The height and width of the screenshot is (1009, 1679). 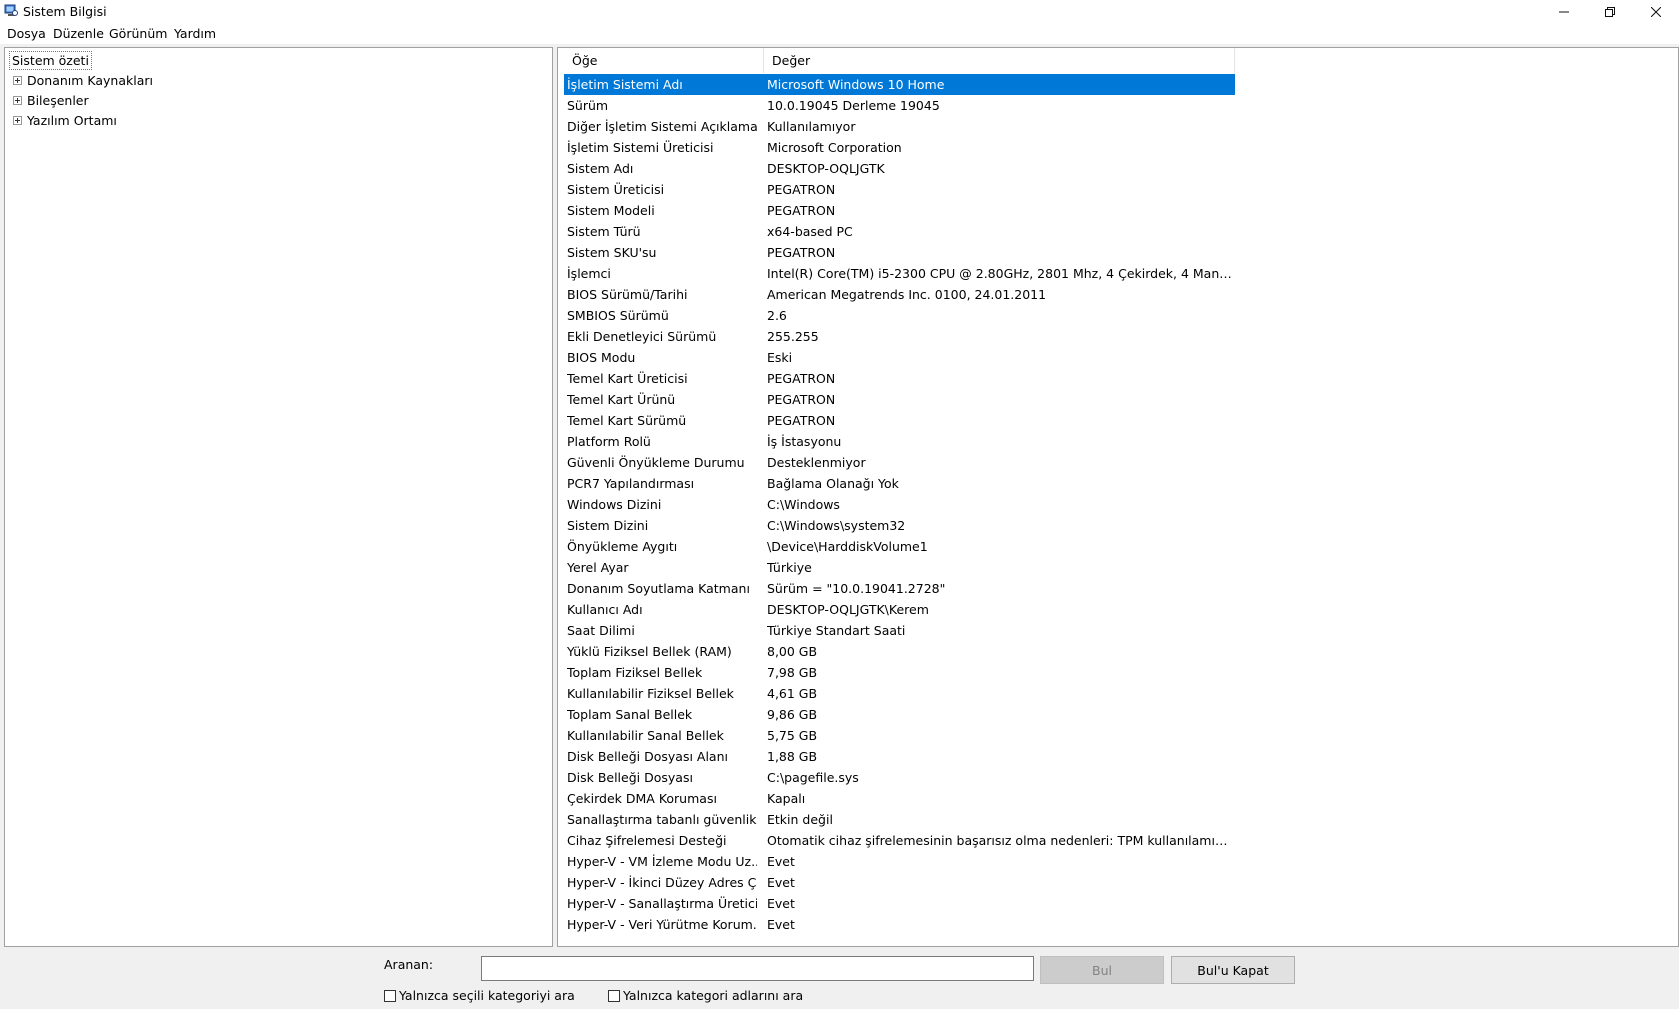 I want to click on table-row: Yerel Ayar Türkiye, so click(x=899, y=567).